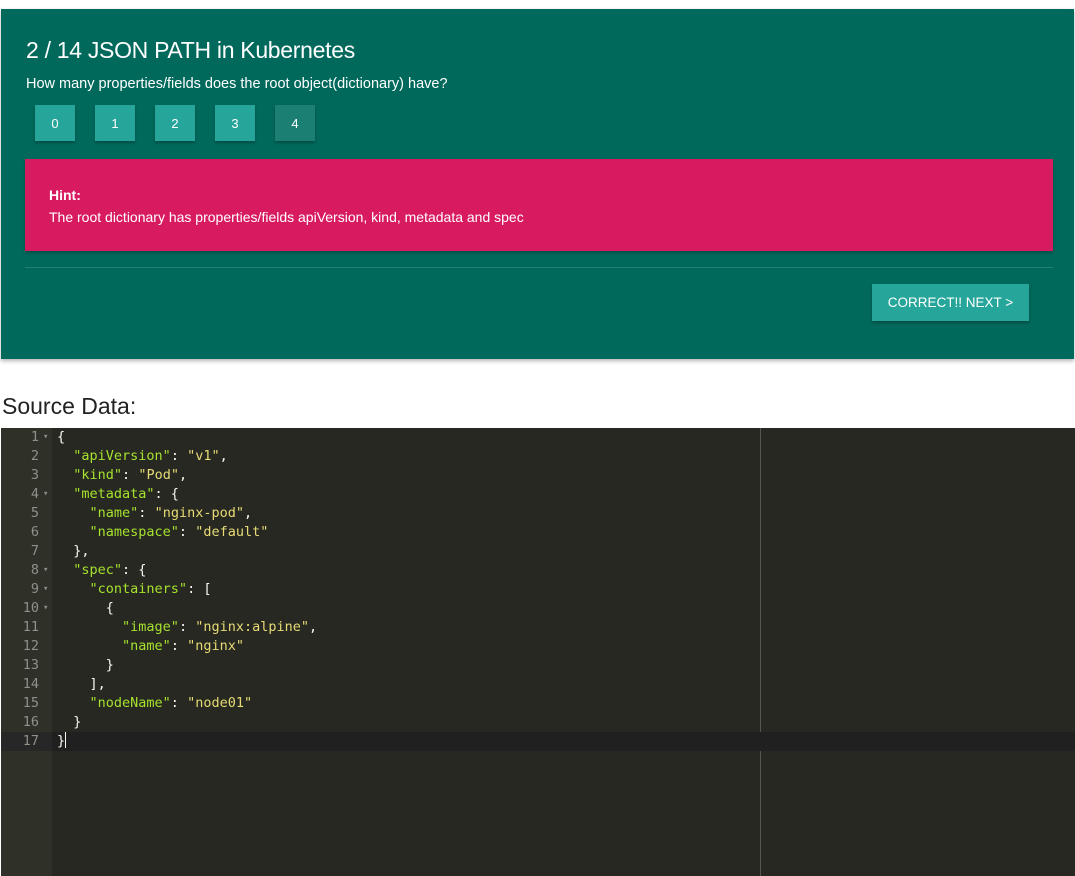  What do you see at coordinates (175, 123) in the screenshot?
I see `answer-button-2: 2` at bounding box center [175, 123].